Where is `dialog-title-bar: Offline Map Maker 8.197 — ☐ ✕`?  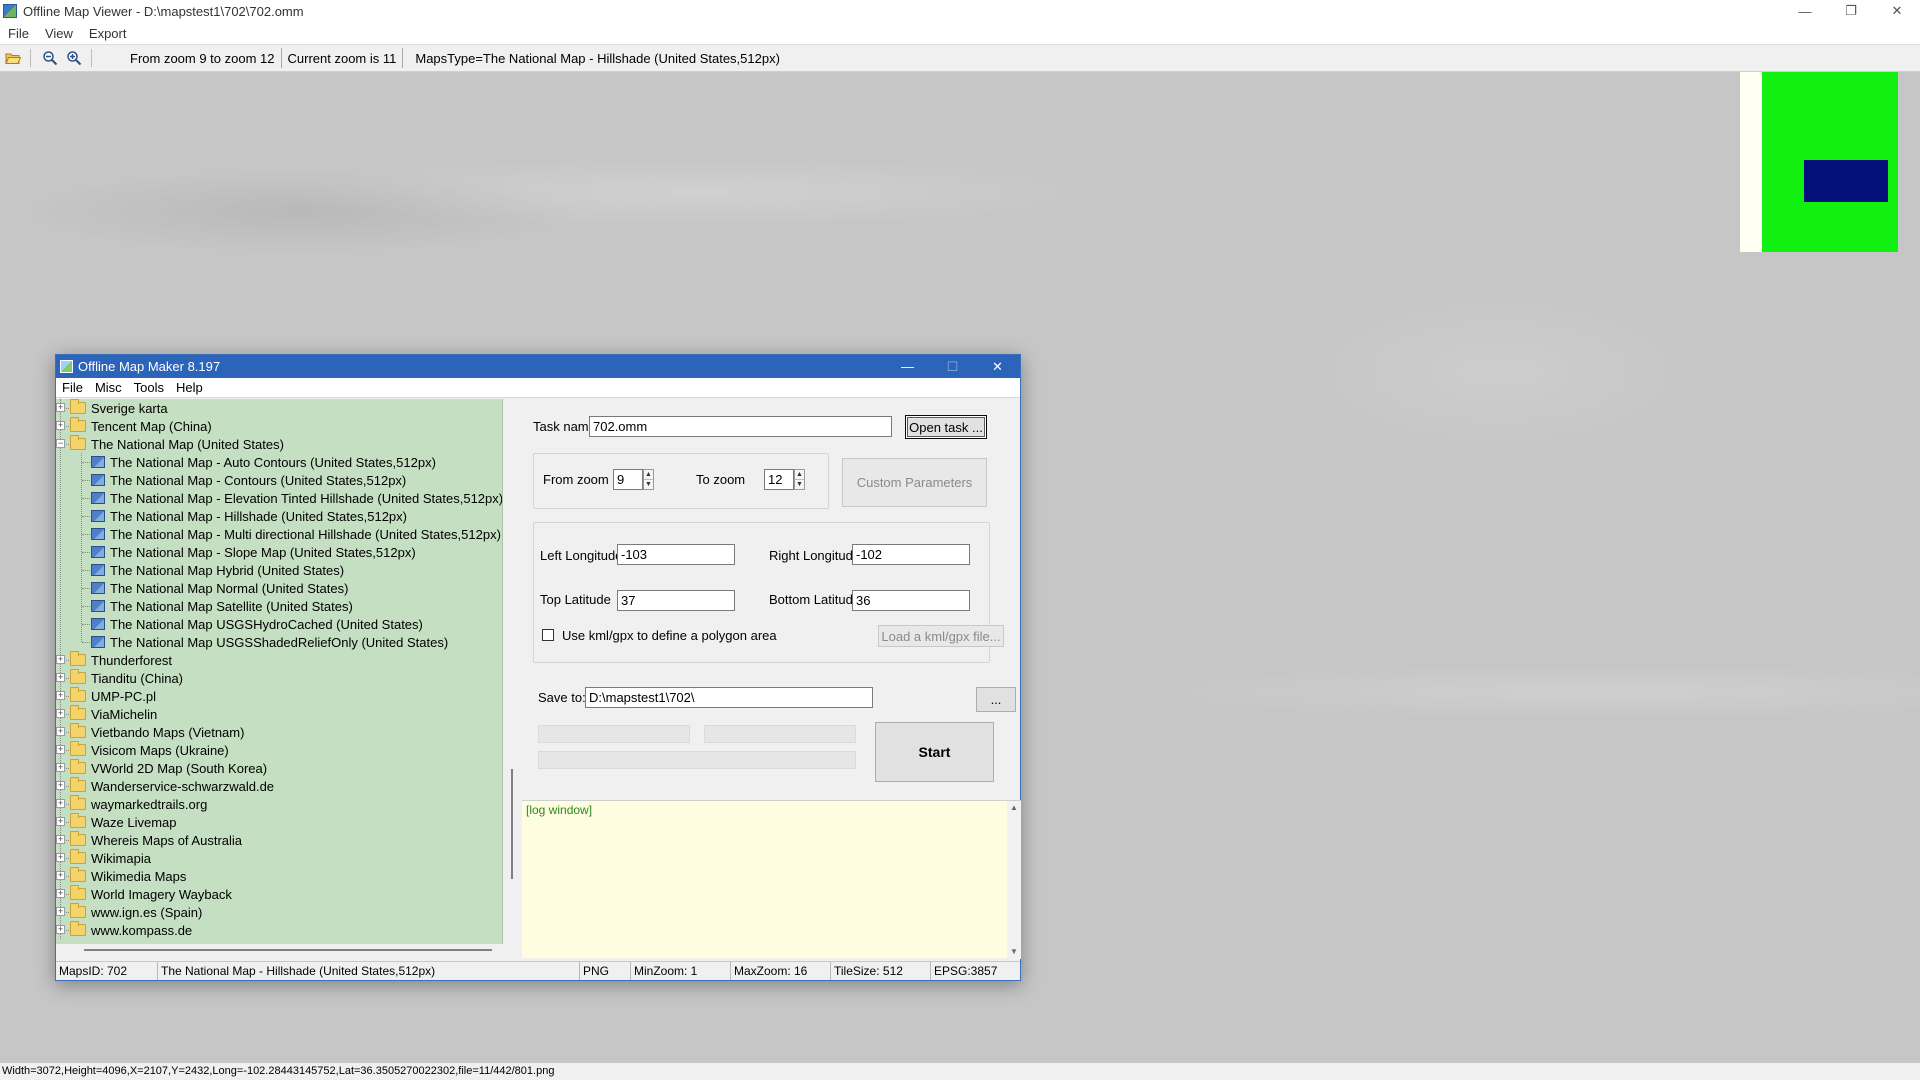
dialog-title-bar: Offline Map Maker 8.197 — ☐ ✕ is located at coordinates (538, 366).